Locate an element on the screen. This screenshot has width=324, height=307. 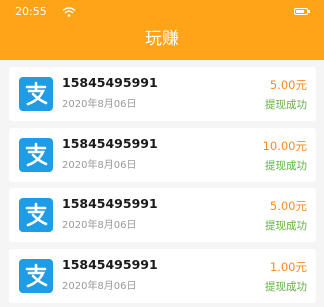
page-title: 玩赚 is located at coordinates (162, 39).